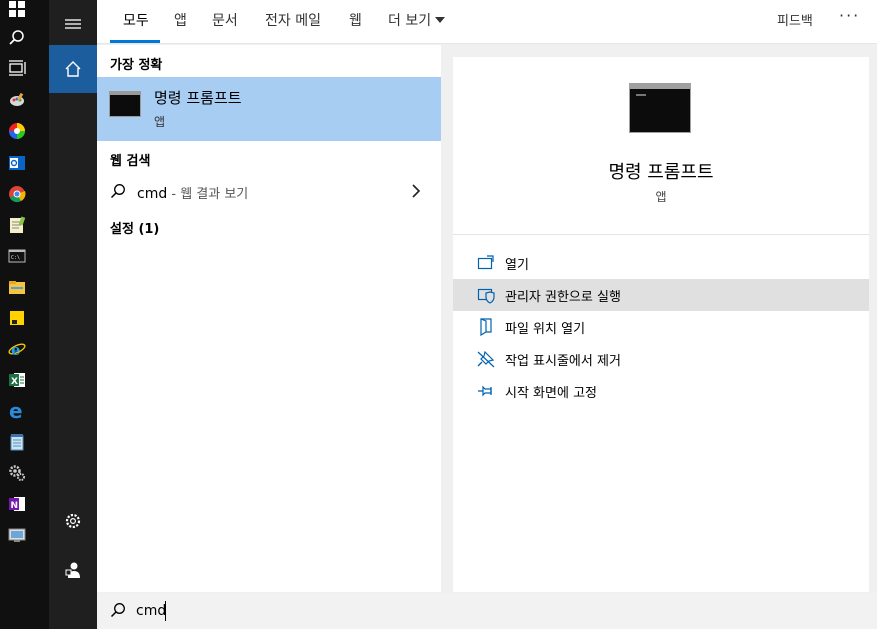  What do you see at coordinates (563, 297) in the screenshot?
I see `action-run-as-admin-label: 관리자 권한으로 실행` at bounding box center [563, 297].